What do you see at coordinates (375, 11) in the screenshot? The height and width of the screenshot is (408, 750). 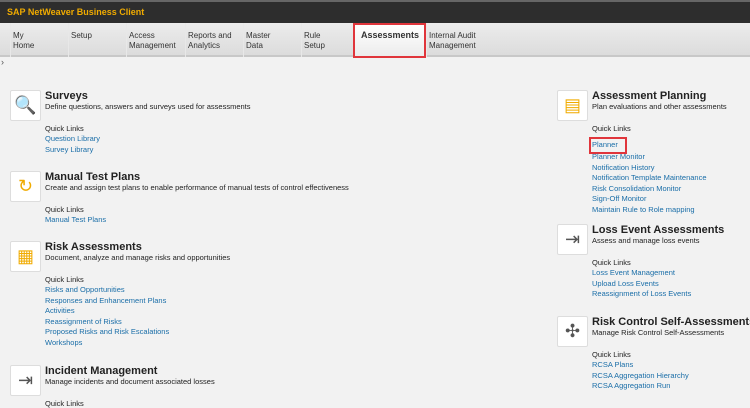 I see `title-bar: SAP NetWeaver Business Client` at bounding box center [375, 11].